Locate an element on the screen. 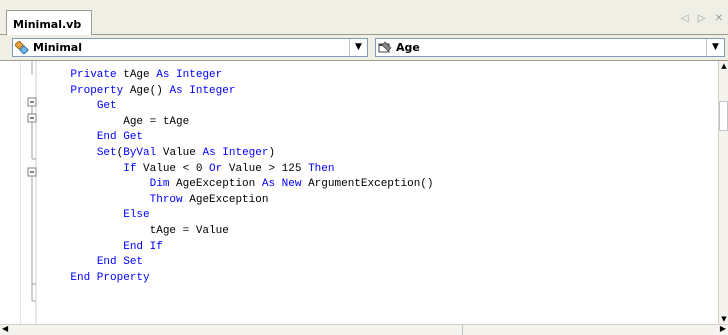  code-line: Throw AgeException is located at coordinates (239, 201).